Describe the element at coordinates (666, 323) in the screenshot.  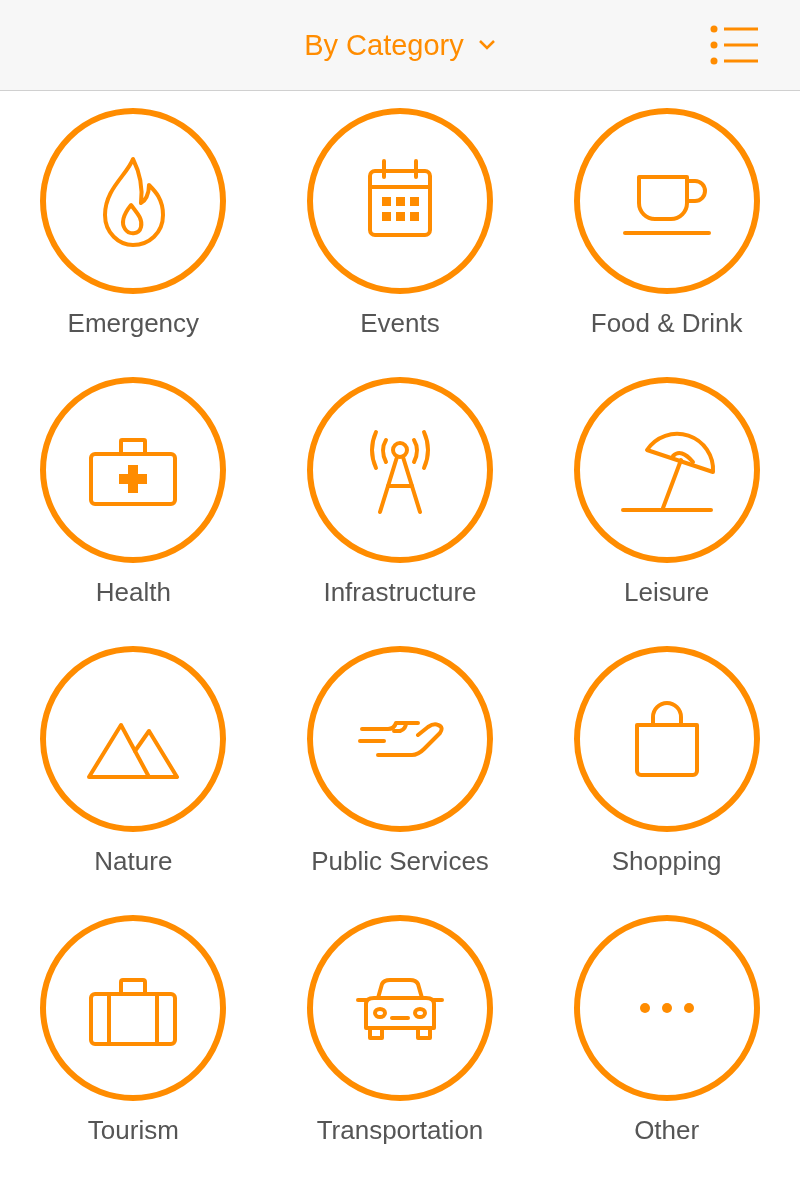
I see `category-label: Food & Drink` at that location.